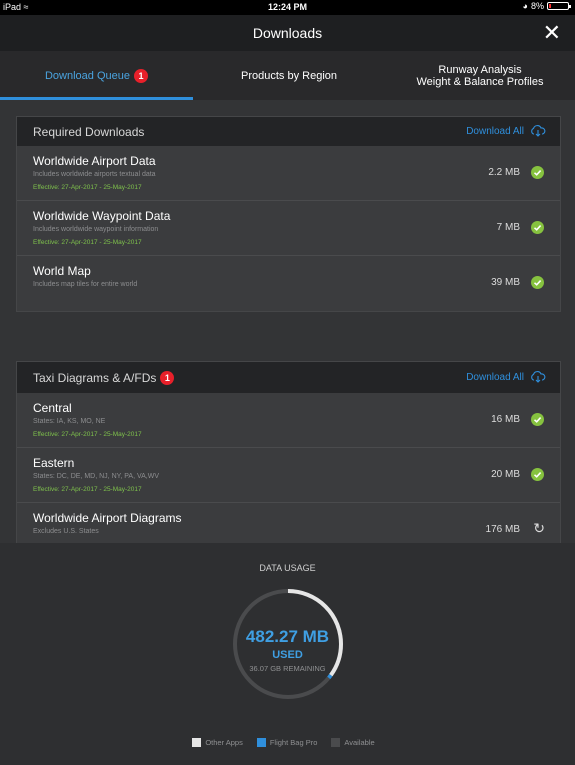  Describe the element at coordinates (94, 174) in the screenshot. I see `item-description: Includes worldwide airports textual data` at that location.